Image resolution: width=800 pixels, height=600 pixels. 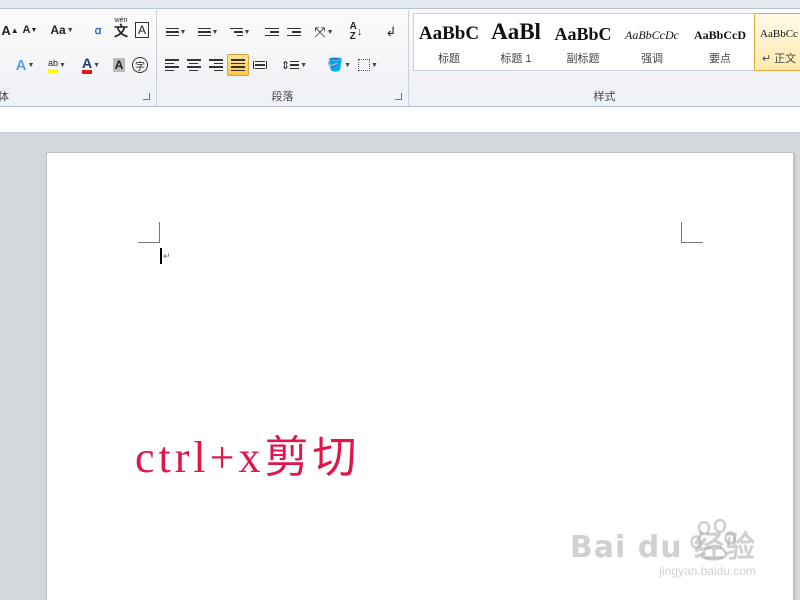 I want to click on change-case-button: Aa ▼, so click(x=62, y=30).